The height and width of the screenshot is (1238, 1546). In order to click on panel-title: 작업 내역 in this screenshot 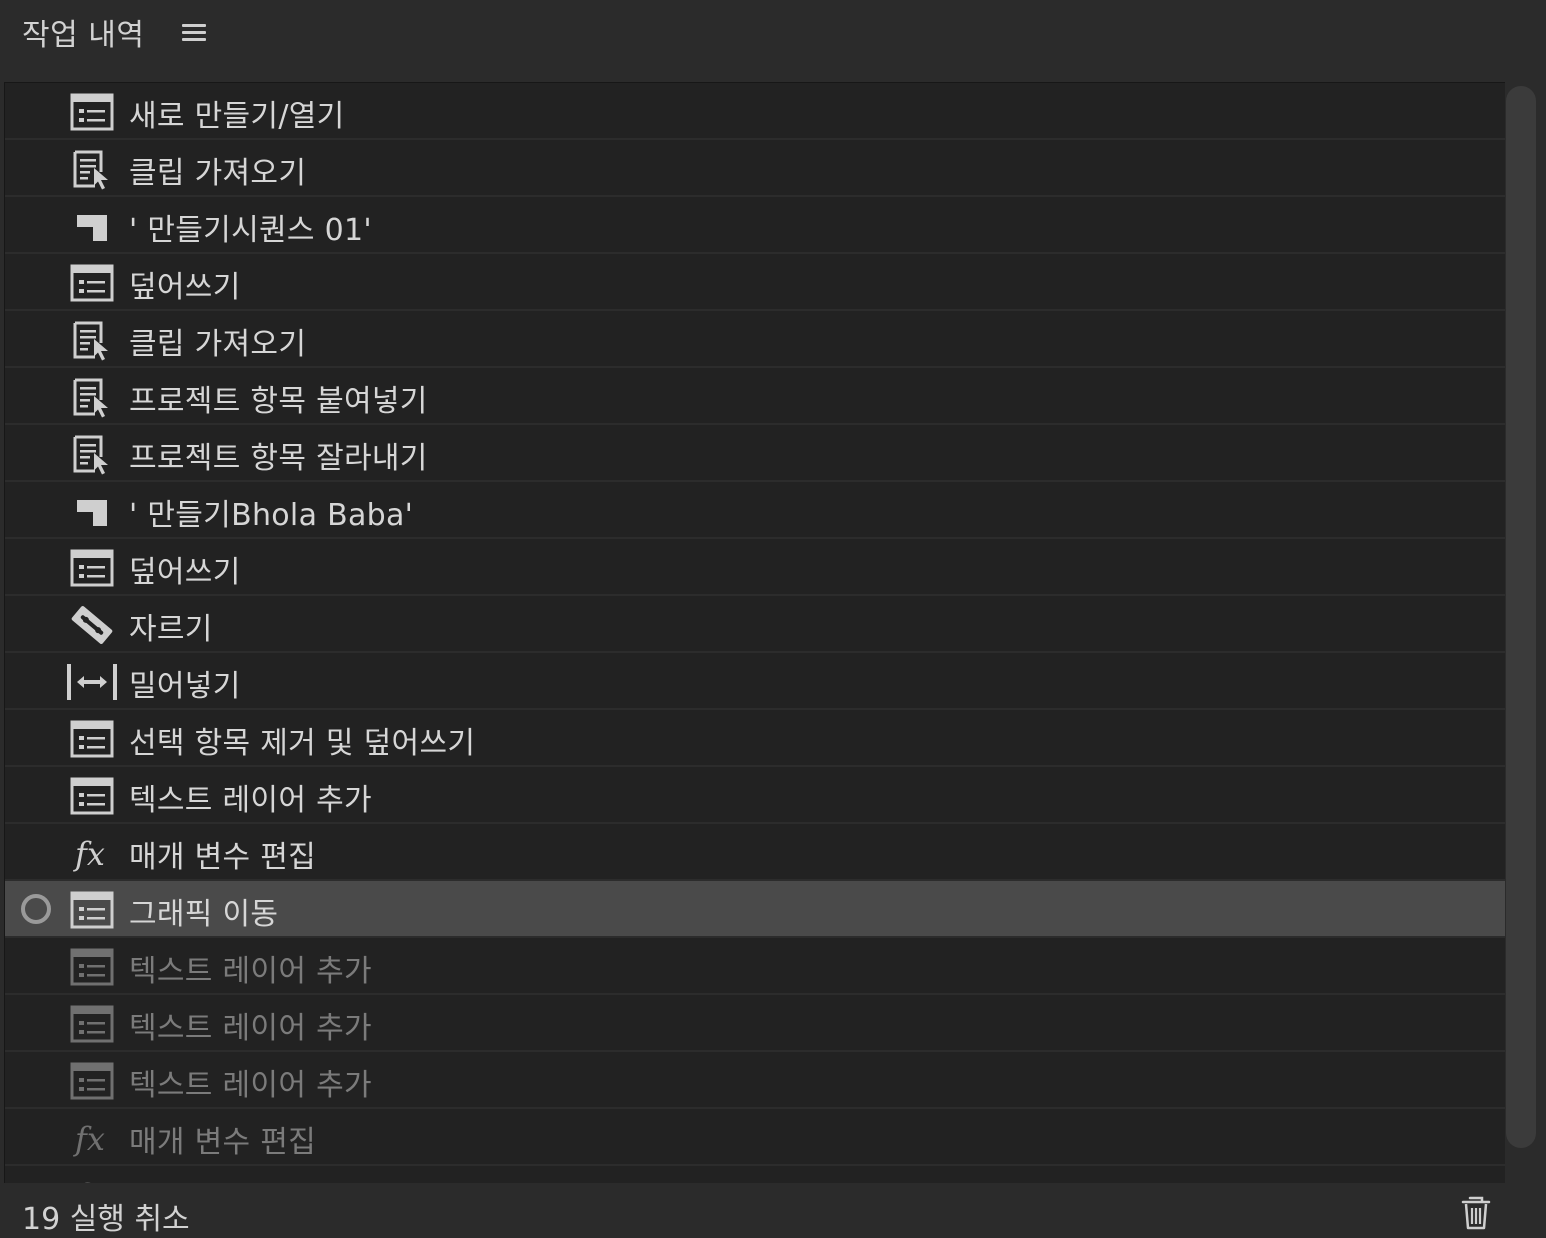, I will do `click(83, 35)`.